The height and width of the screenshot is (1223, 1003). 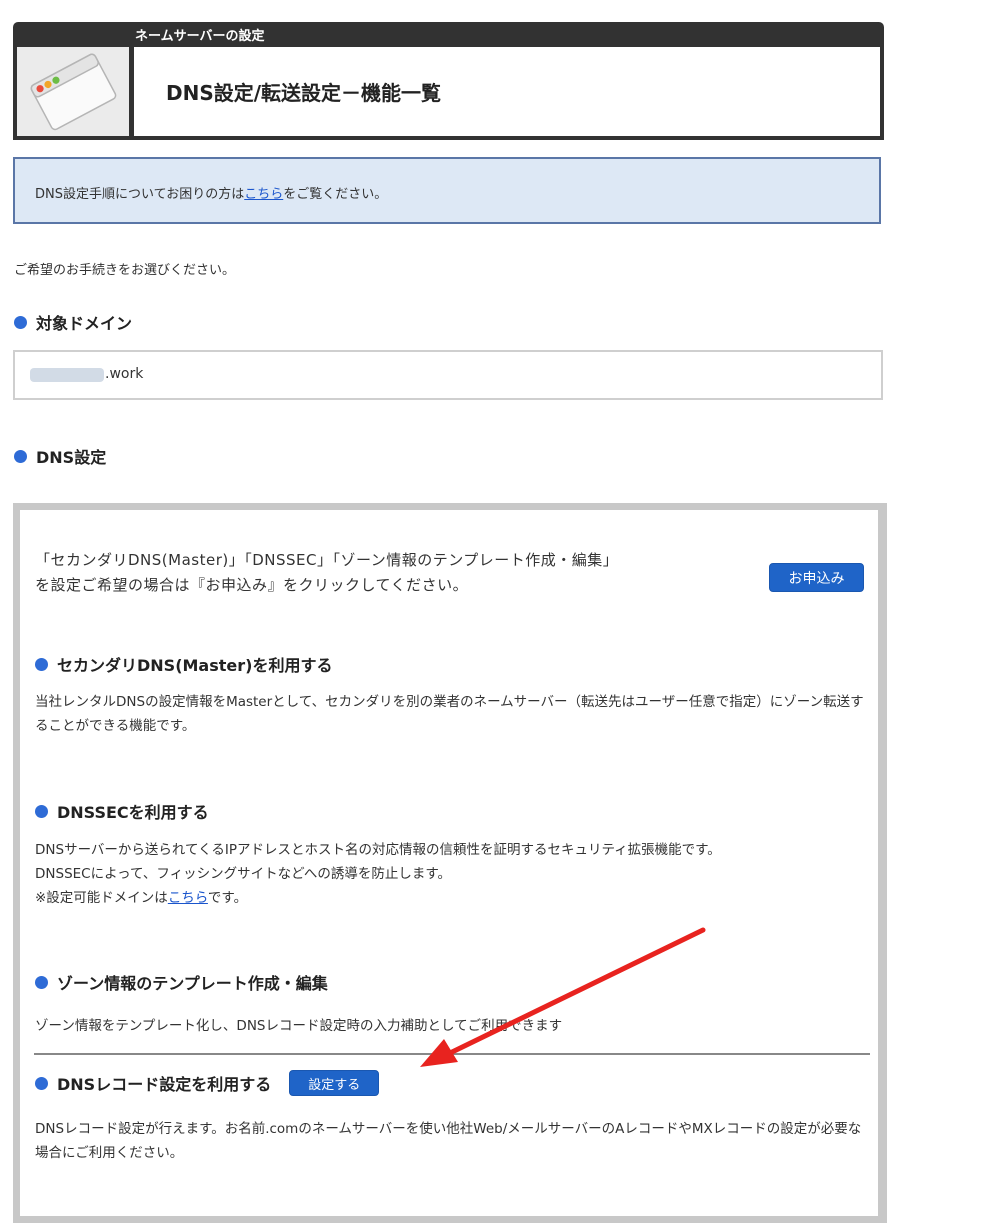 I want to click on instruction-text: ご希望のお手続きをお選びください。, so click(x=125, y=270).